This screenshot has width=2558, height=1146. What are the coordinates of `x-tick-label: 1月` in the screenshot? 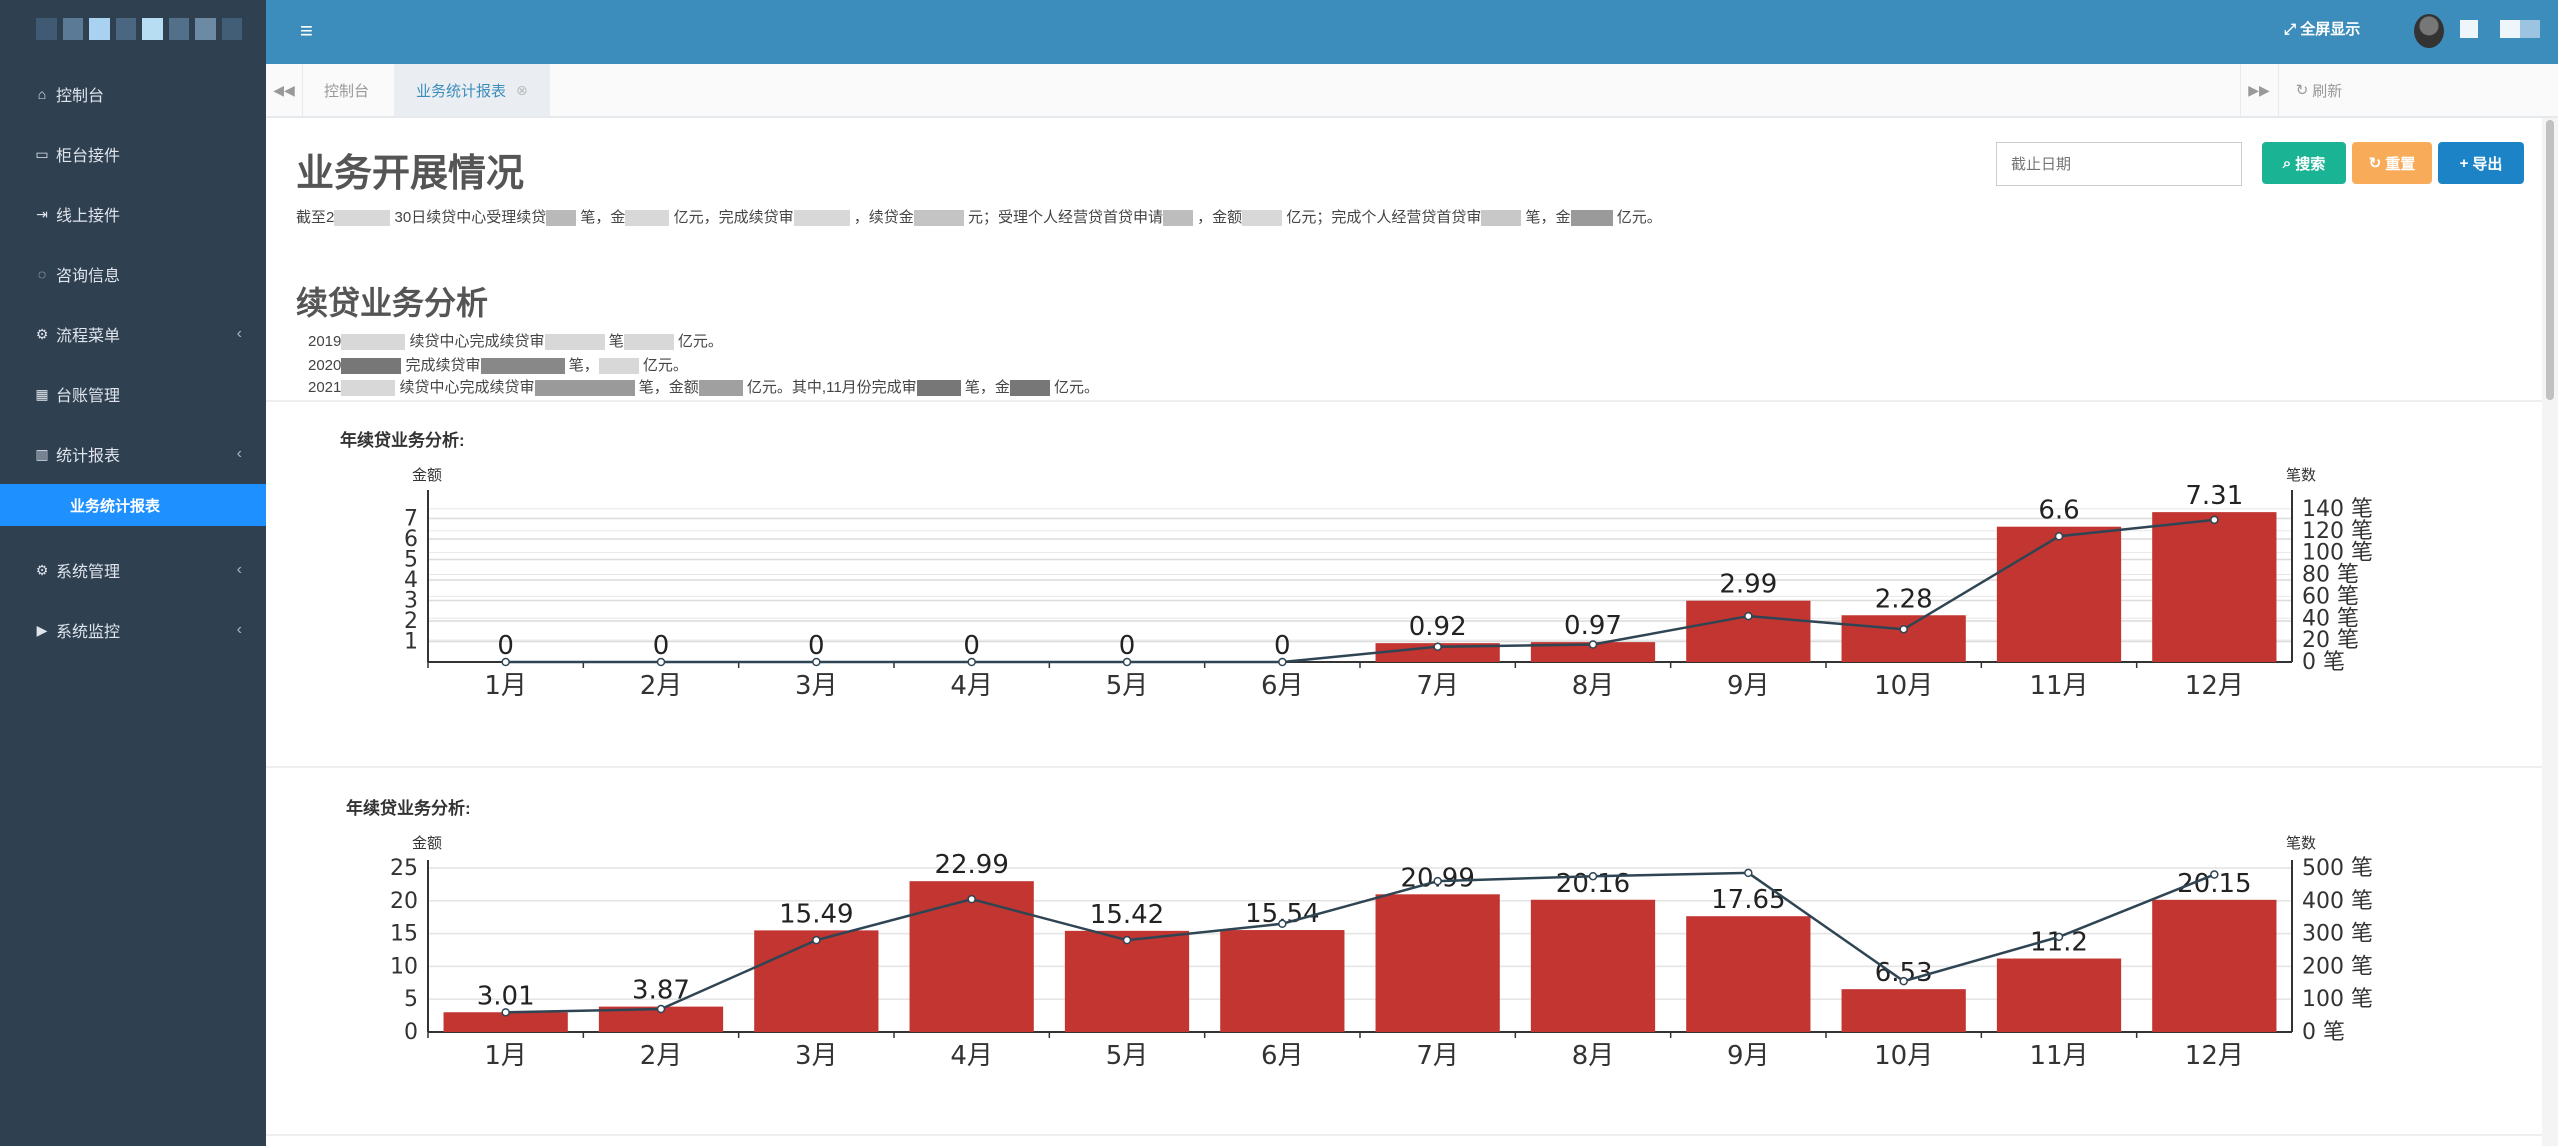 It's located at (505, 1056).